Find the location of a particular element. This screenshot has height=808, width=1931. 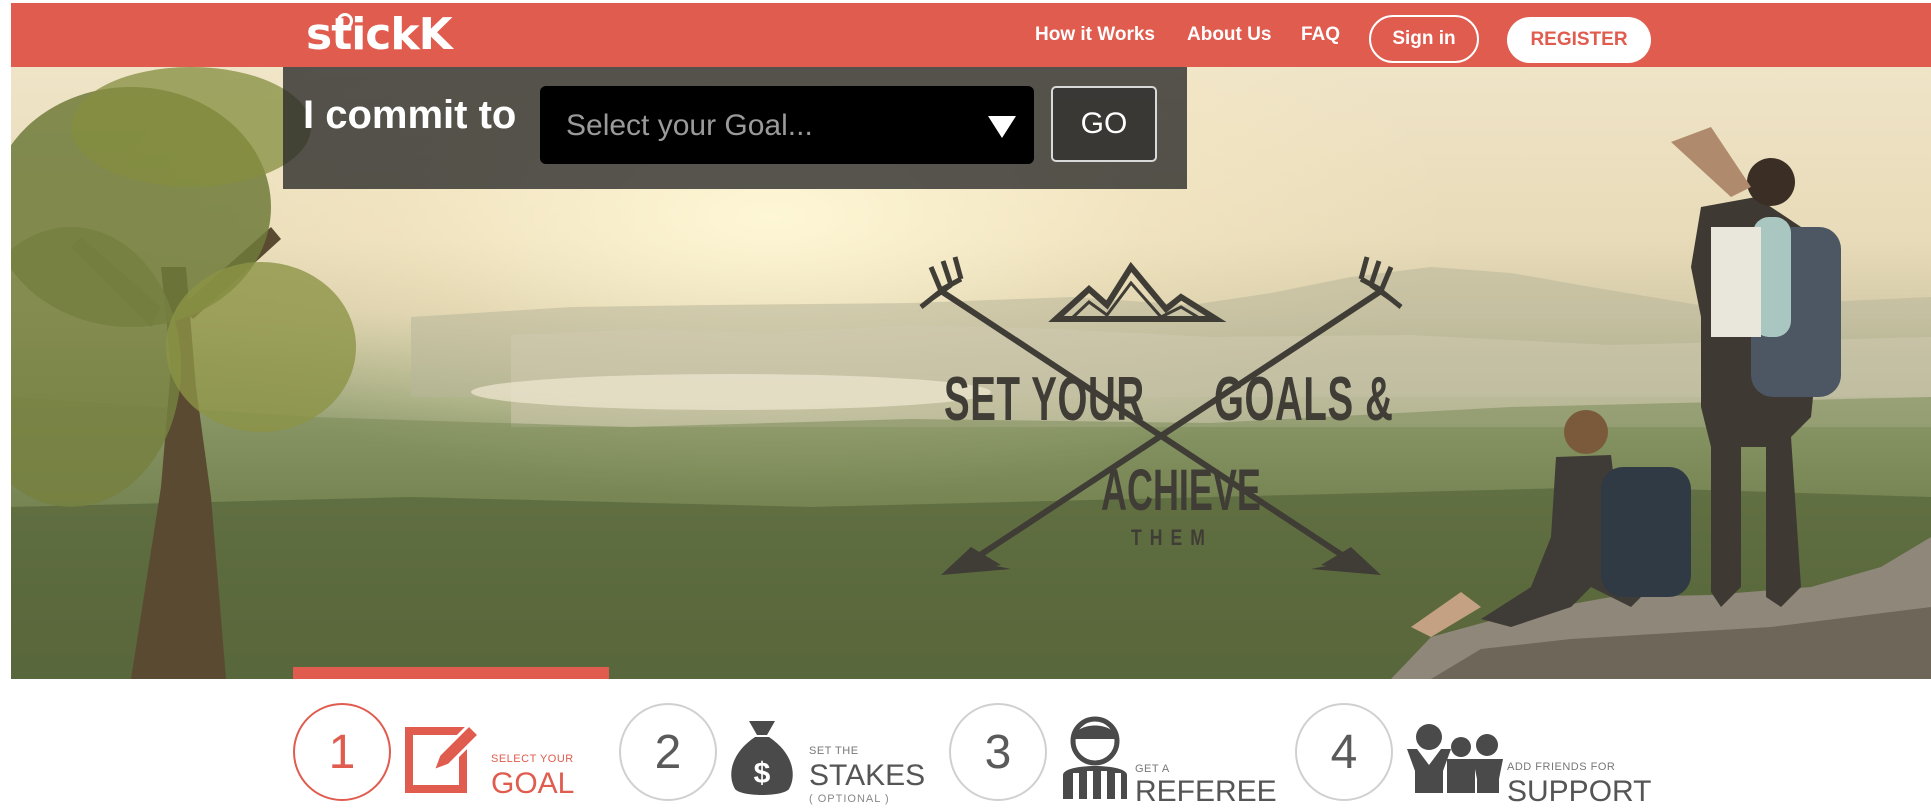

nav-faq-link: FAQ is located at coordinates (1320, 35).